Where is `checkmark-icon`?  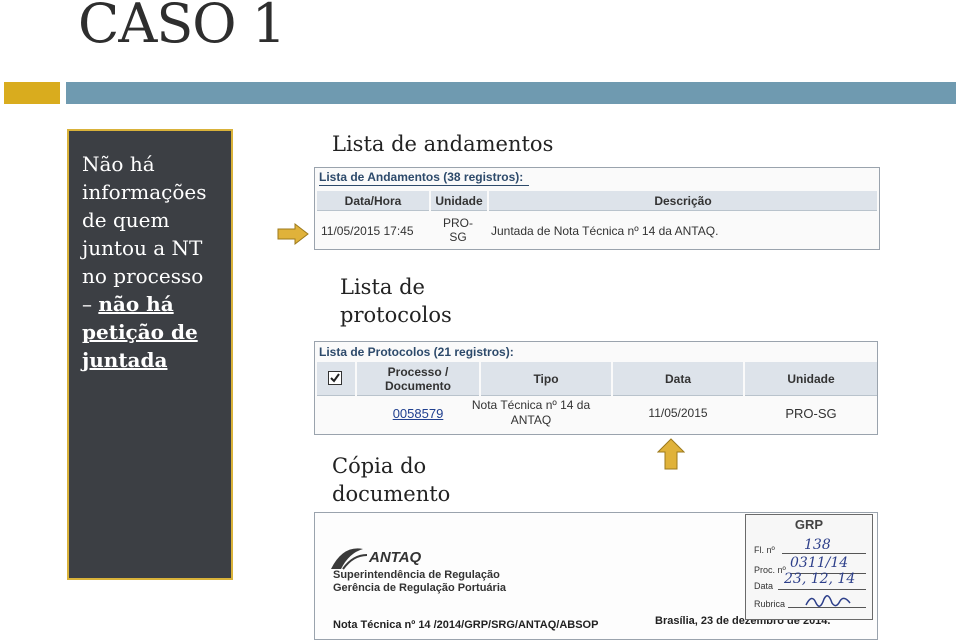
checkmark-icon is located at coordinates (335, 378).